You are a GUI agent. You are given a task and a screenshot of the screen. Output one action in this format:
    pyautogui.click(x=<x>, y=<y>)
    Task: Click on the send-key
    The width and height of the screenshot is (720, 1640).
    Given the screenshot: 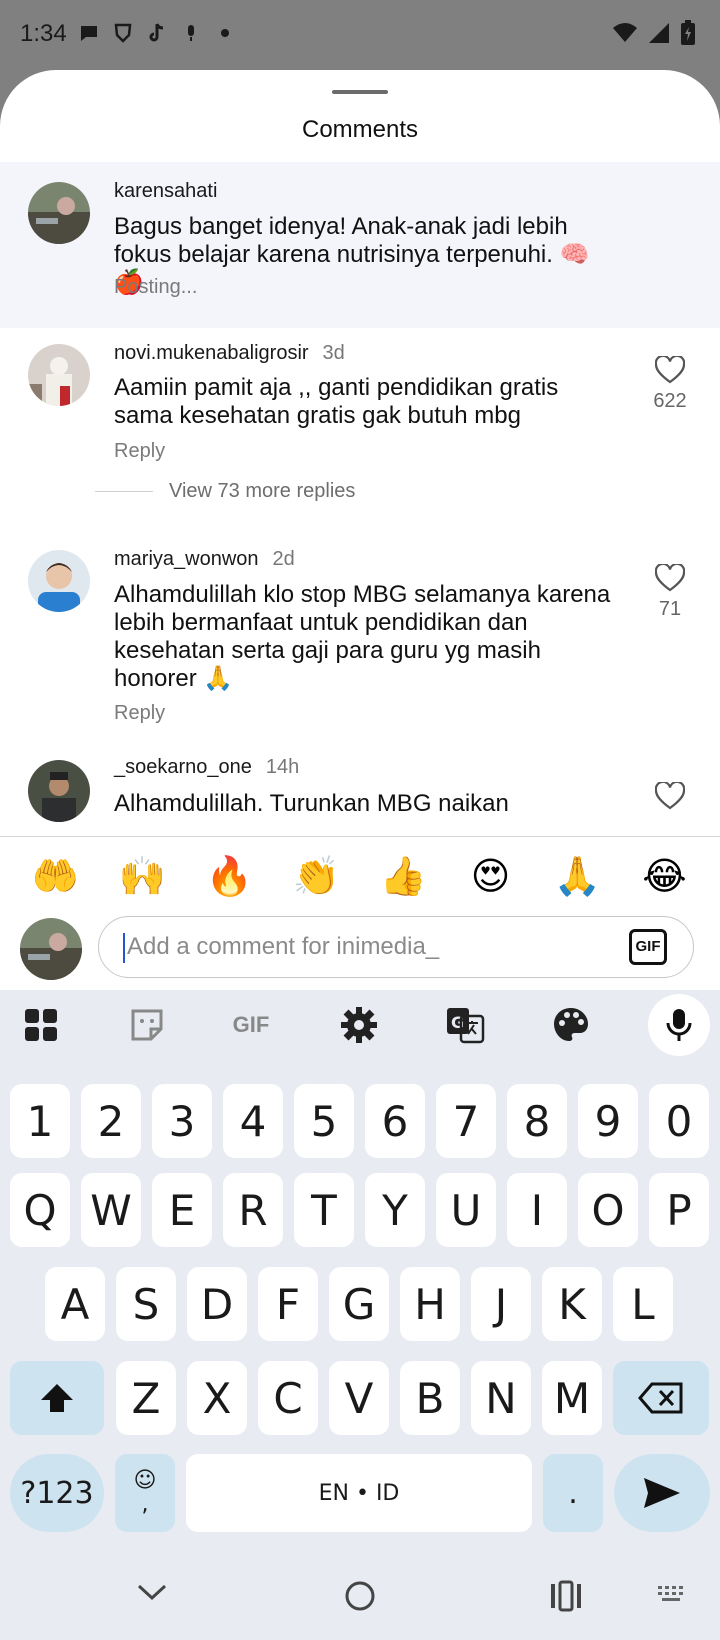 What is the action you would take?
    pyautogui.click(x=662, y=1493)
    